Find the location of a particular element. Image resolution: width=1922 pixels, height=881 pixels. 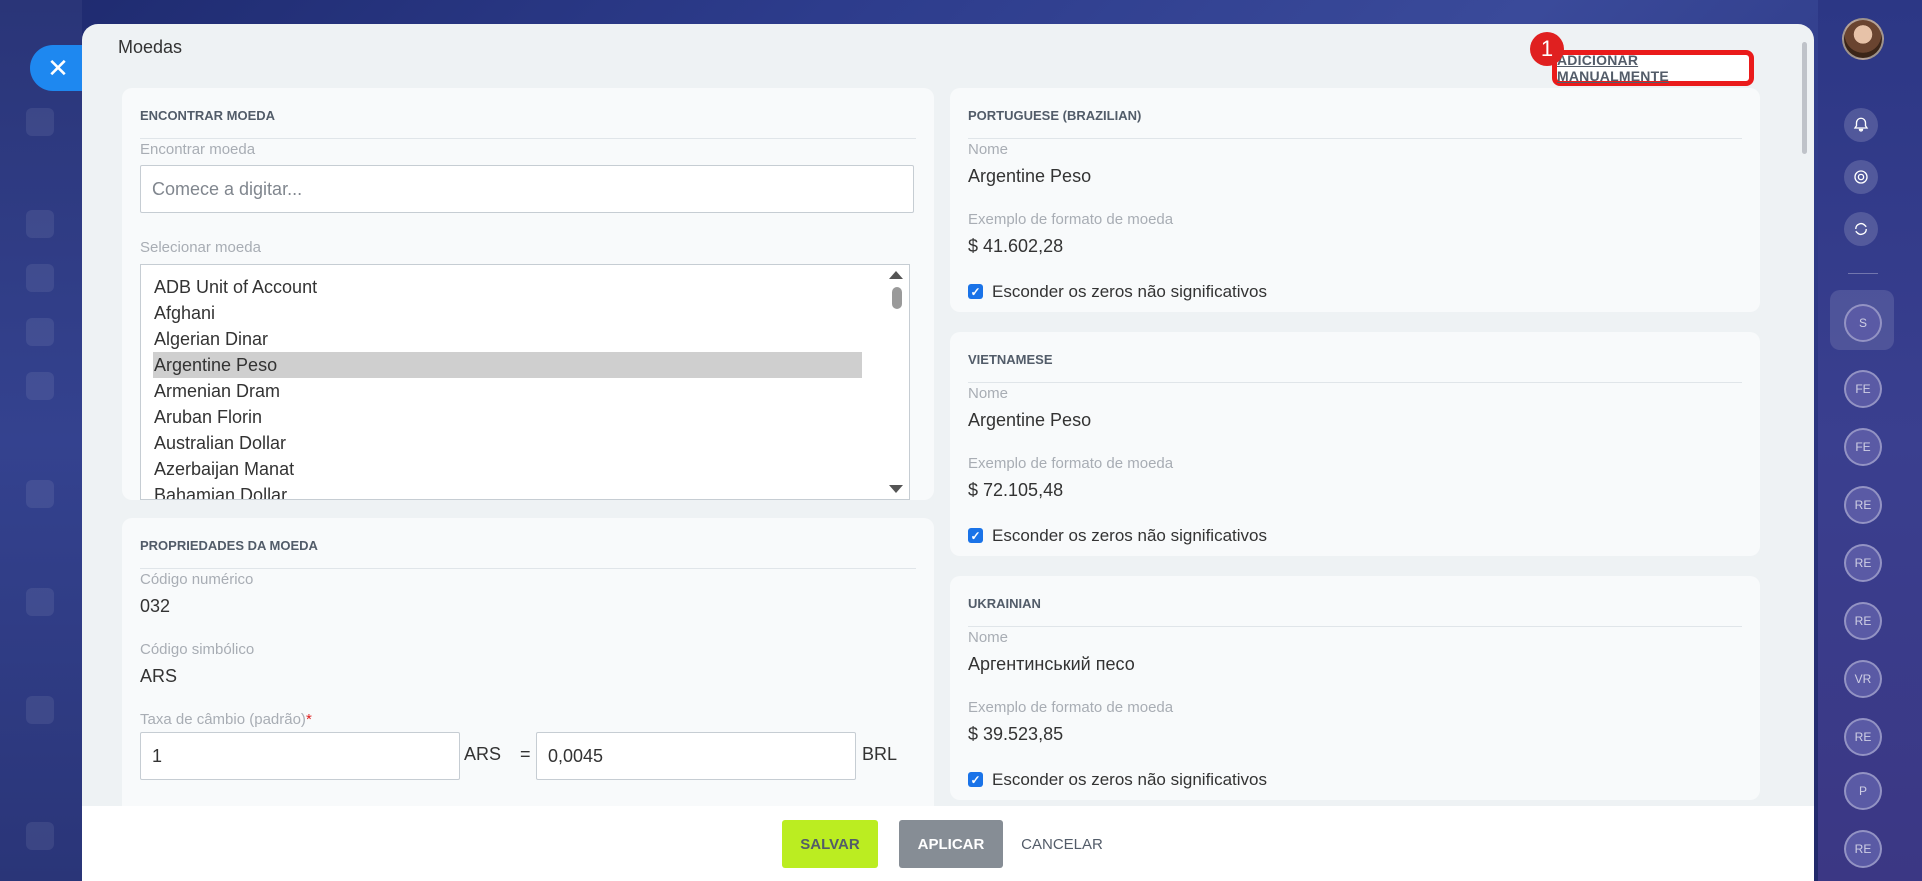

add-manually-link: ADICIONAR MANUALMENTE is located at coordinates (1653, 68).